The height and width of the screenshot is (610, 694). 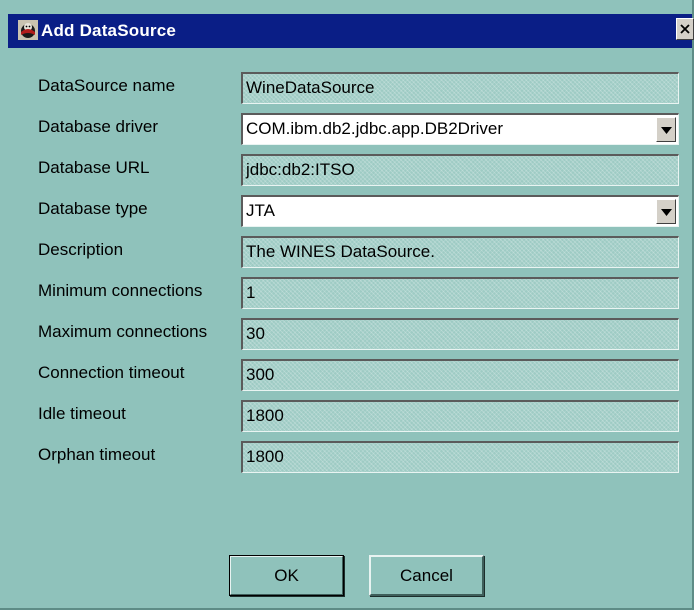 What do you see at coordinates (374, 128) in the screenshot?
I see `database-driver-value: COM.ibm.db2.jdbc.app.DB2Driver` at bounding box center [374, 128].